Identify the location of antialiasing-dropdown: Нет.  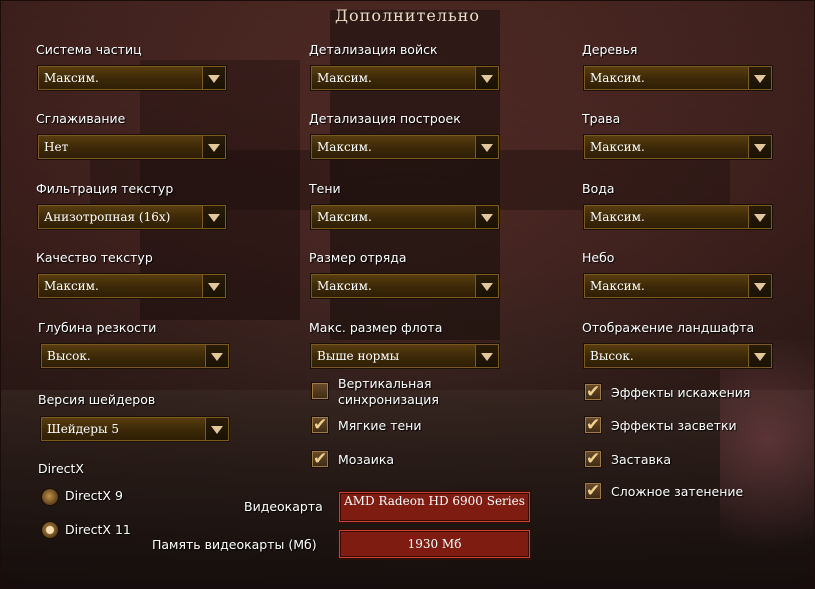
(132, 147).